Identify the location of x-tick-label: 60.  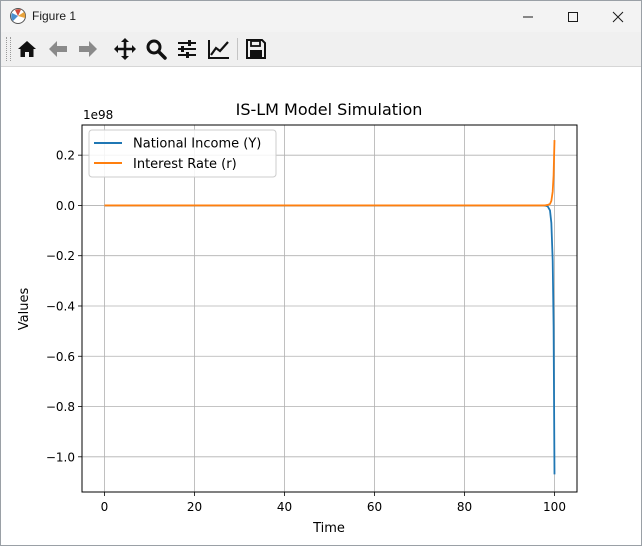
(374, 507).